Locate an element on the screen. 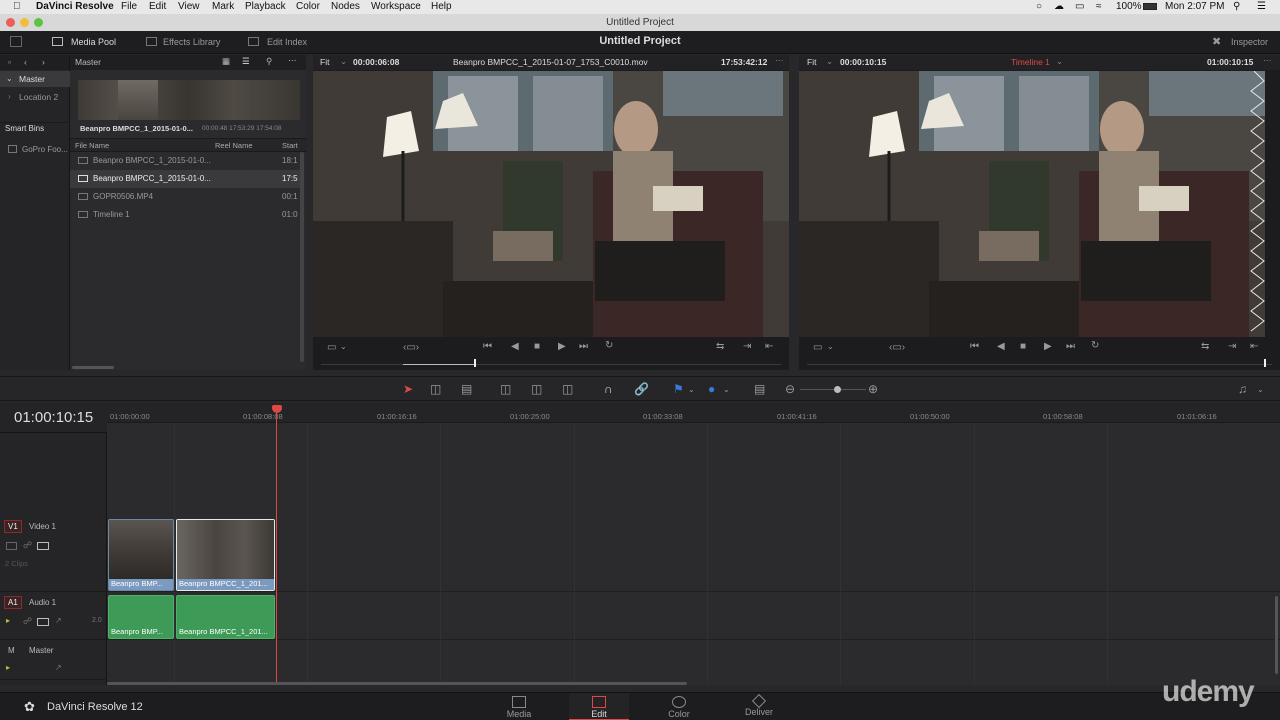 The height and width of the screenshot is (720, 1280). list-view-icon: ☰ is located at coordinates (246, 61).